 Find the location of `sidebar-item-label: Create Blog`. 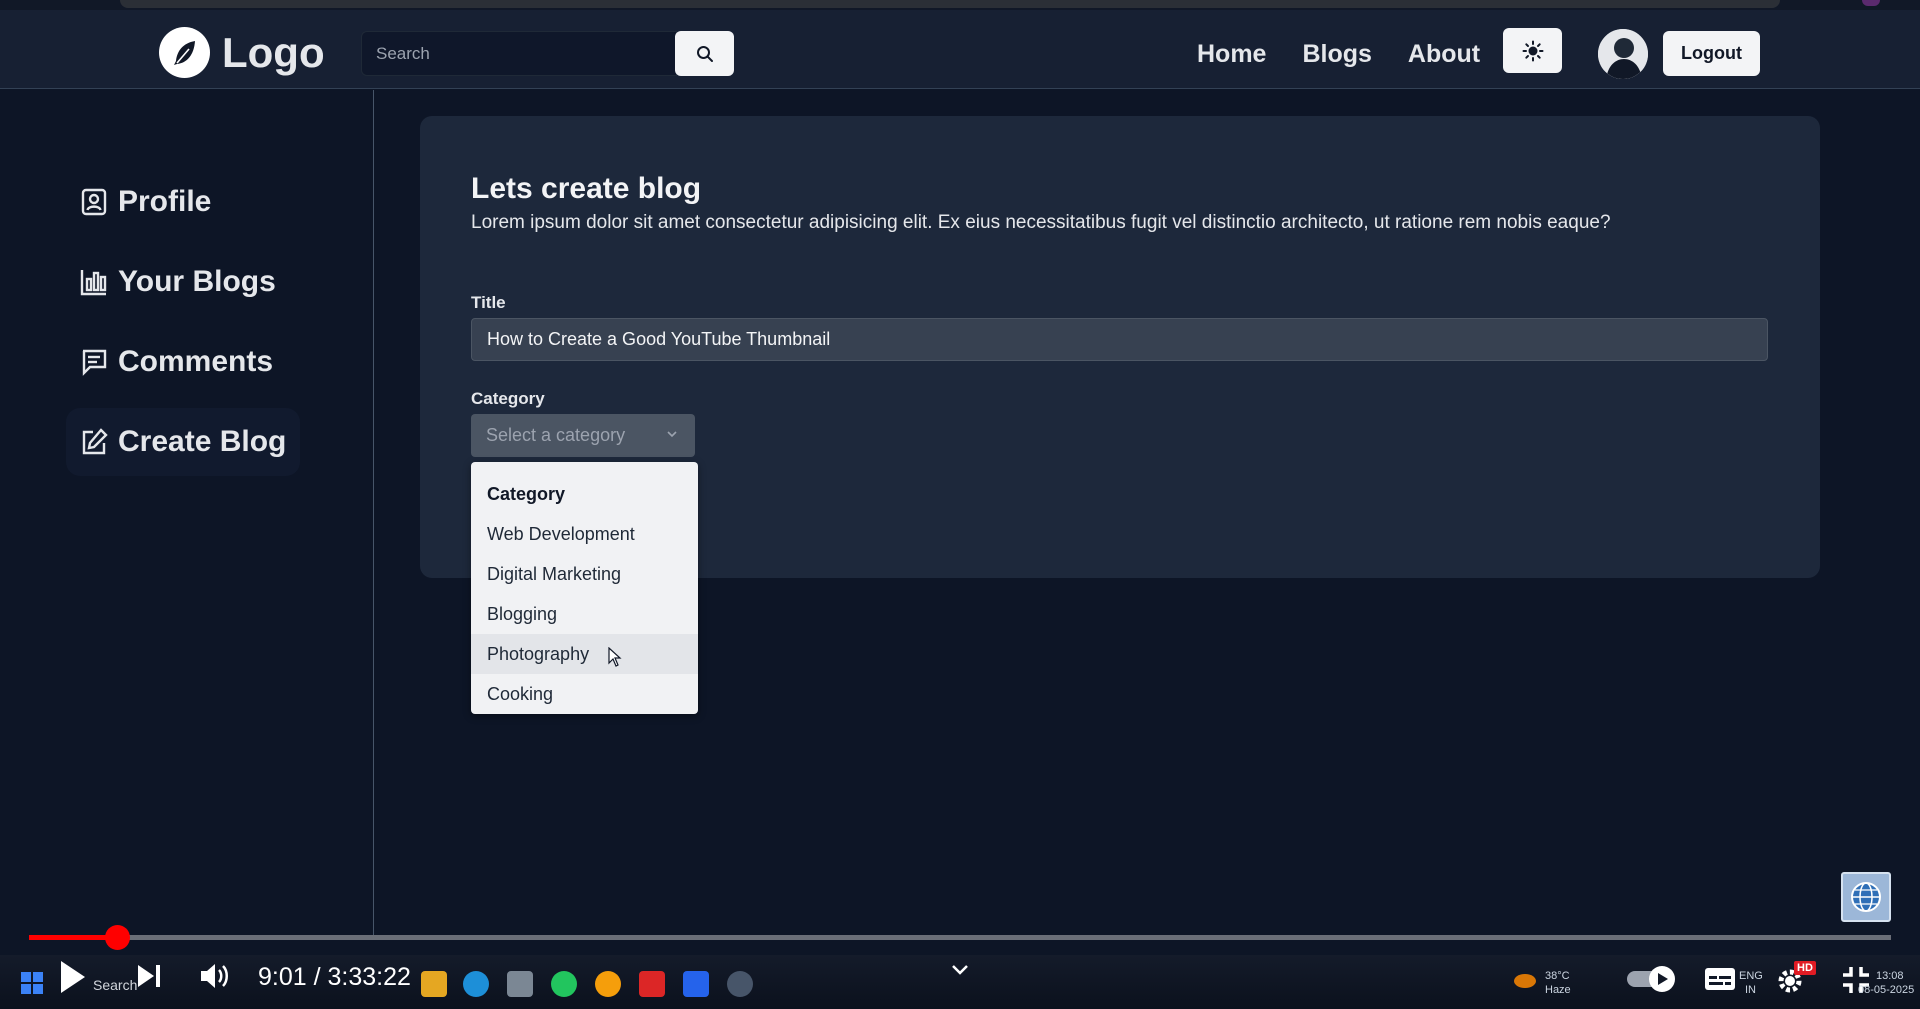

sidebar-item-label: Create Blog is located at coordinates (202, 441).